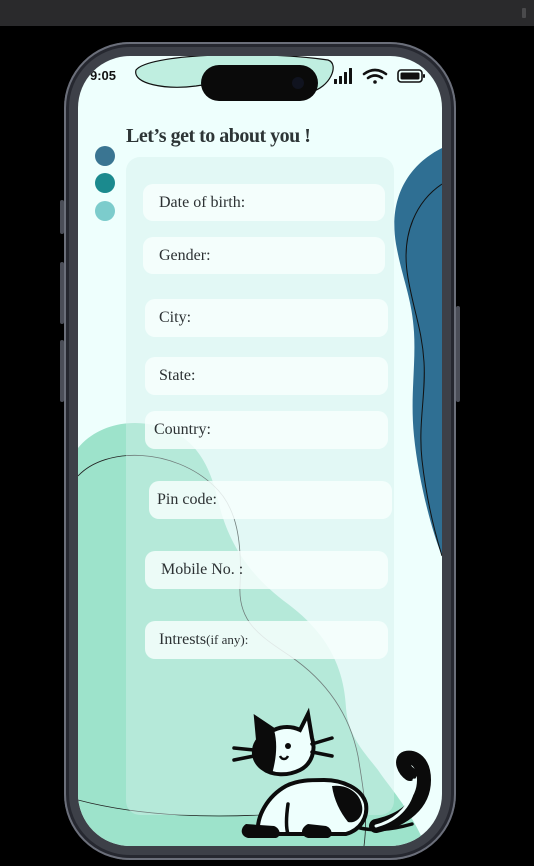 This screenshot has height=866, width=534. Describe the element at coordinates (264, 255) in the screenshot. I see `gender-field: Gender:` at that location.